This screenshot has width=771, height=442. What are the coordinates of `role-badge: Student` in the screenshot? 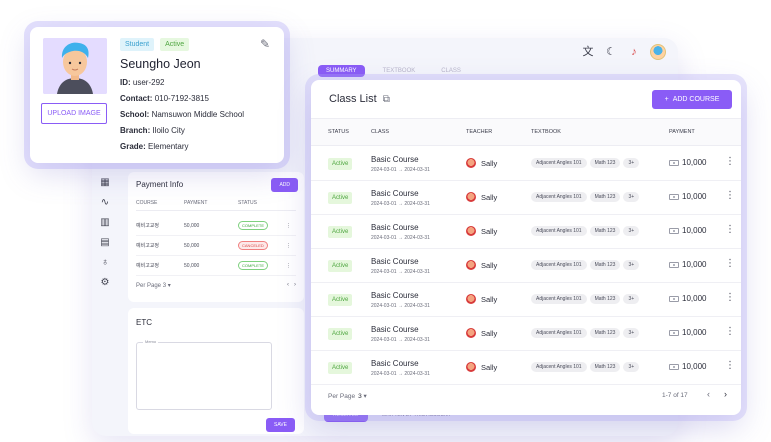 It's located at (137, 44).